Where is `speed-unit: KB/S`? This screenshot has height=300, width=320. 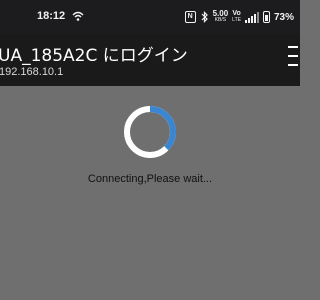
speed-unit: KB/S is located at coordinates (220, 20).